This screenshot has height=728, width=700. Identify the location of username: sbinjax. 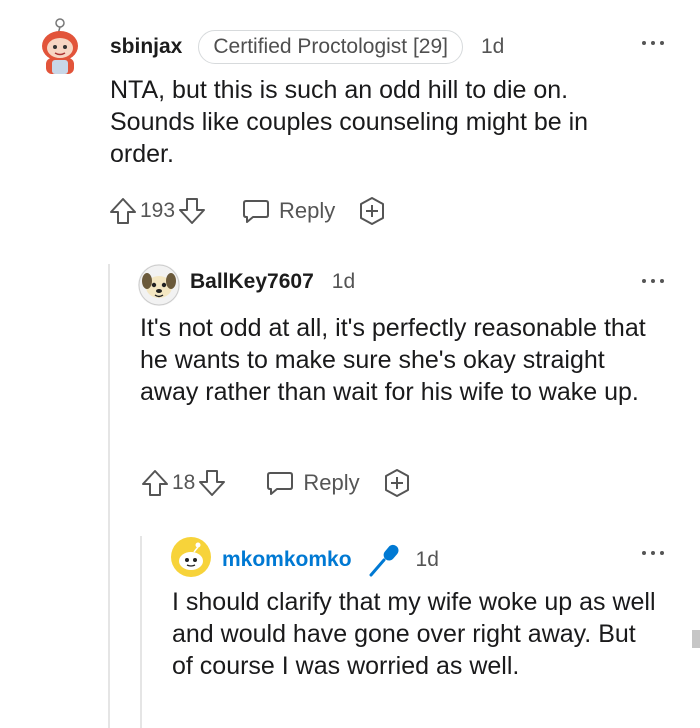
(146, 47).